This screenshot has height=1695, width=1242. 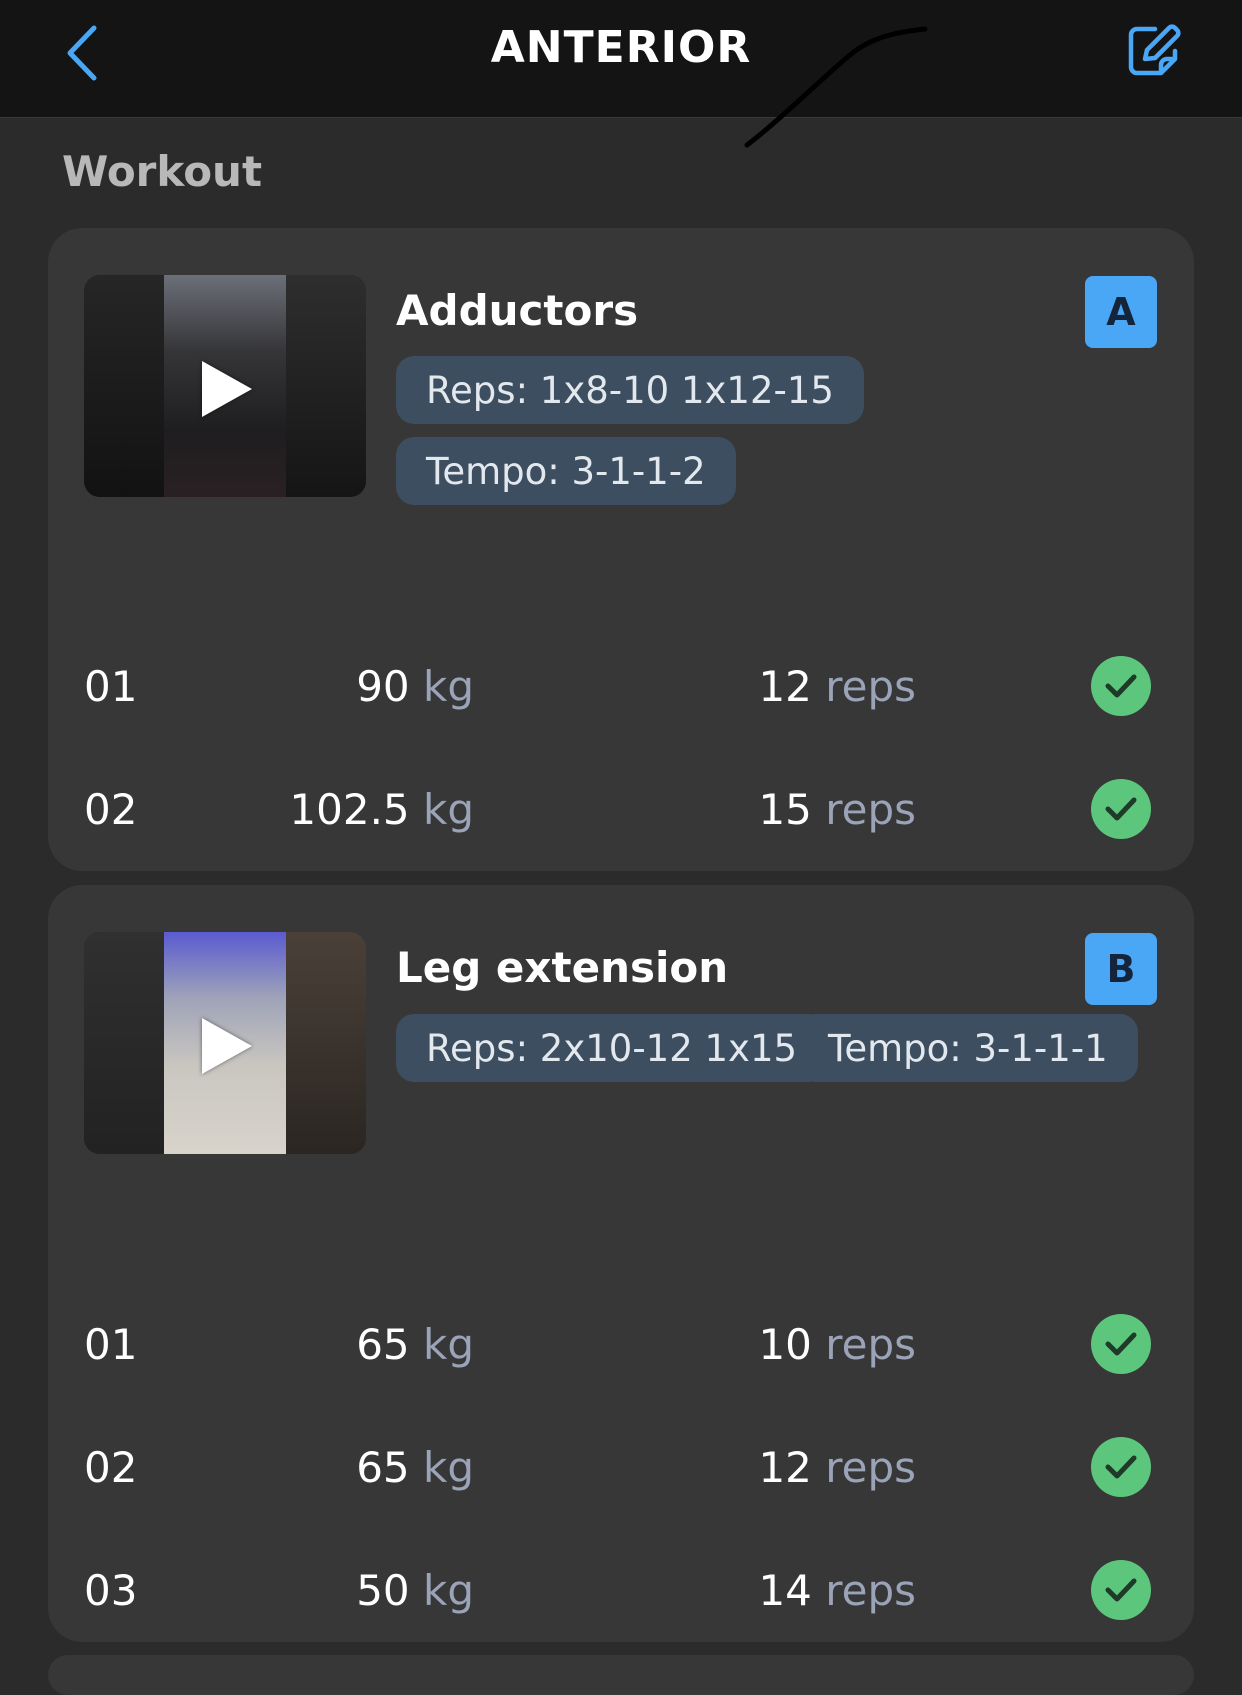 I want to click on tempo-chip: Tempo: 3-1-1-1, so click(x=968, y=1048).